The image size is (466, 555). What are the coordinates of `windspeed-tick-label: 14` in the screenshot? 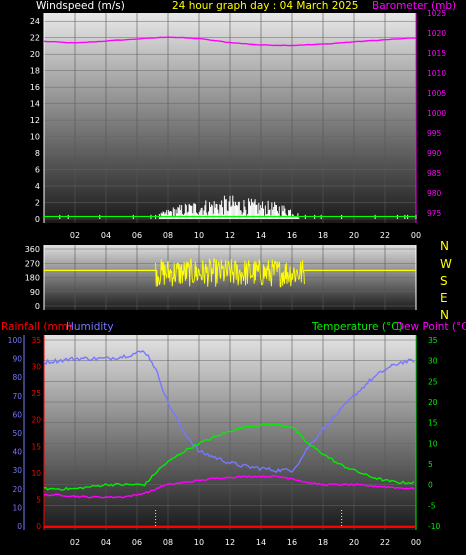 It's located at (35, 104).